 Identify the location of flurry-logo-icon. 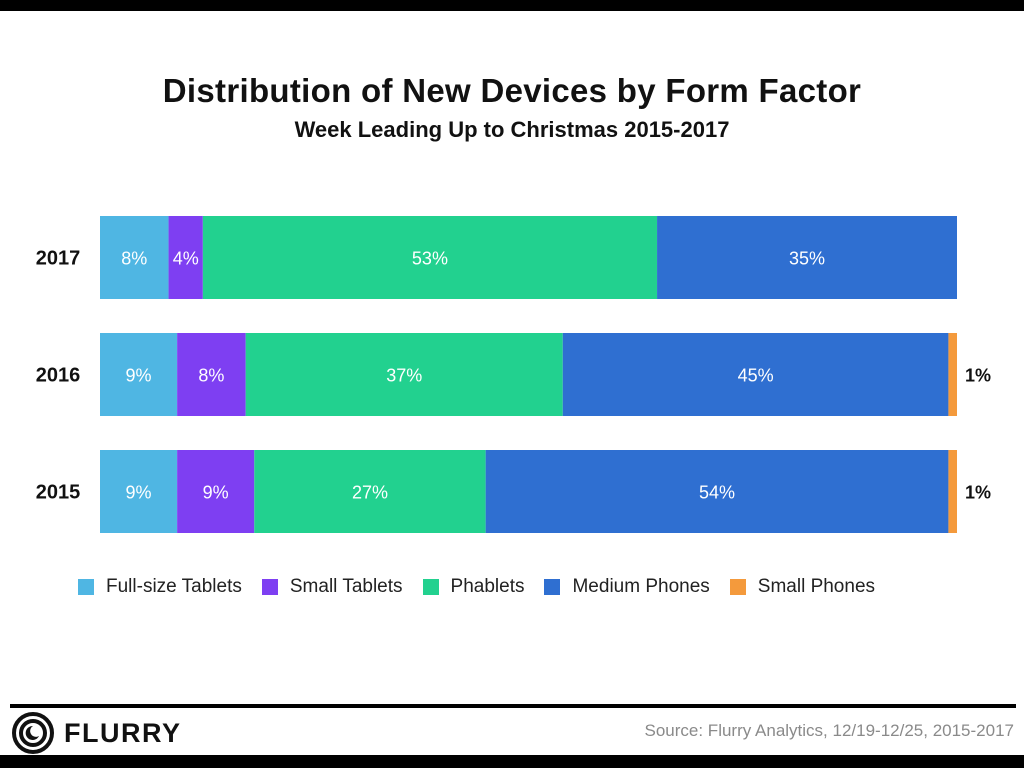
(33, 733).